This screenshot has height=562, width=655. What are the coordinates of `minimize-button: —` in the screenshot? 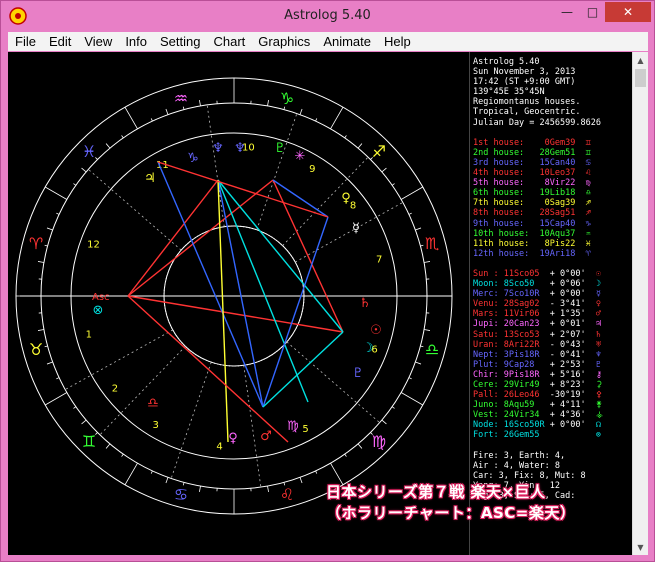 It's located at (567, 12).